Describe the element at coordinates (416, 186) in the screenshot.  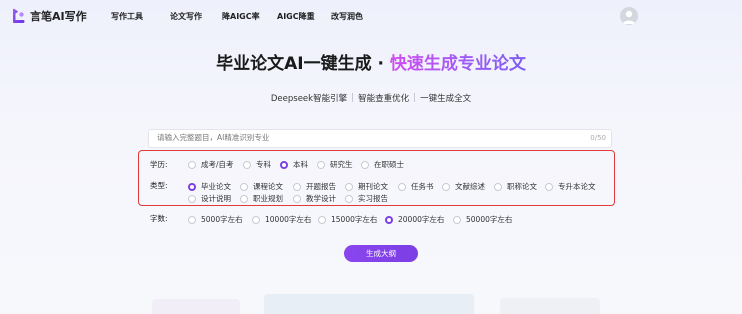
I see `type-option-task-book: 任务书` at that location.